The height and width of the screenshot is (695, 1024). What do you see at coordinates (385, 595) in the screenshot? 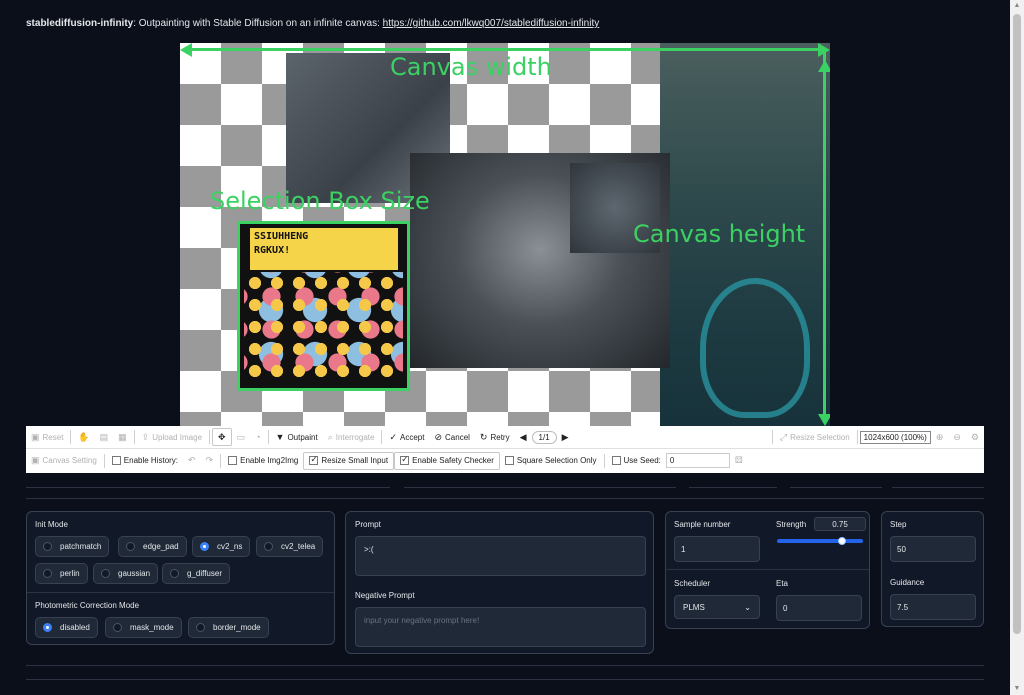
I see `negative-prompt-label: Negative Prompt` at bounding box center [385, 595].